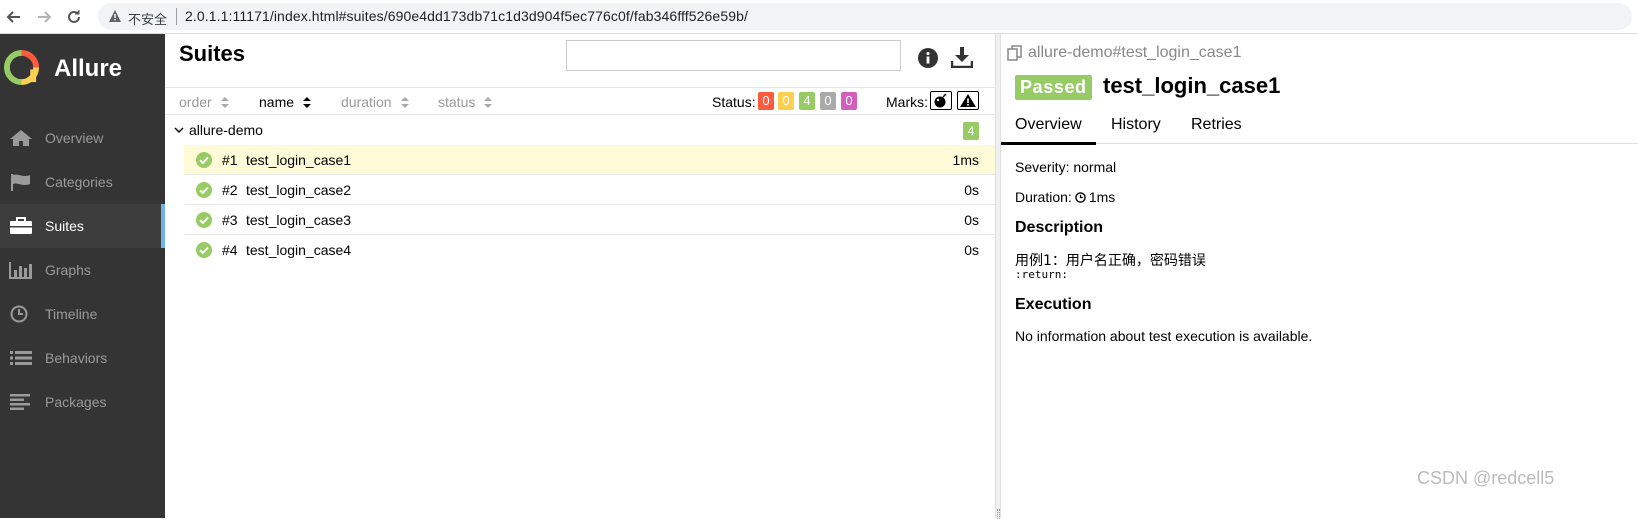  What do you see at coordinates (589, 160) in the screenshot?
I see `table-row: #1 test_login_case1 1ms` at bounding box center [589, 160].